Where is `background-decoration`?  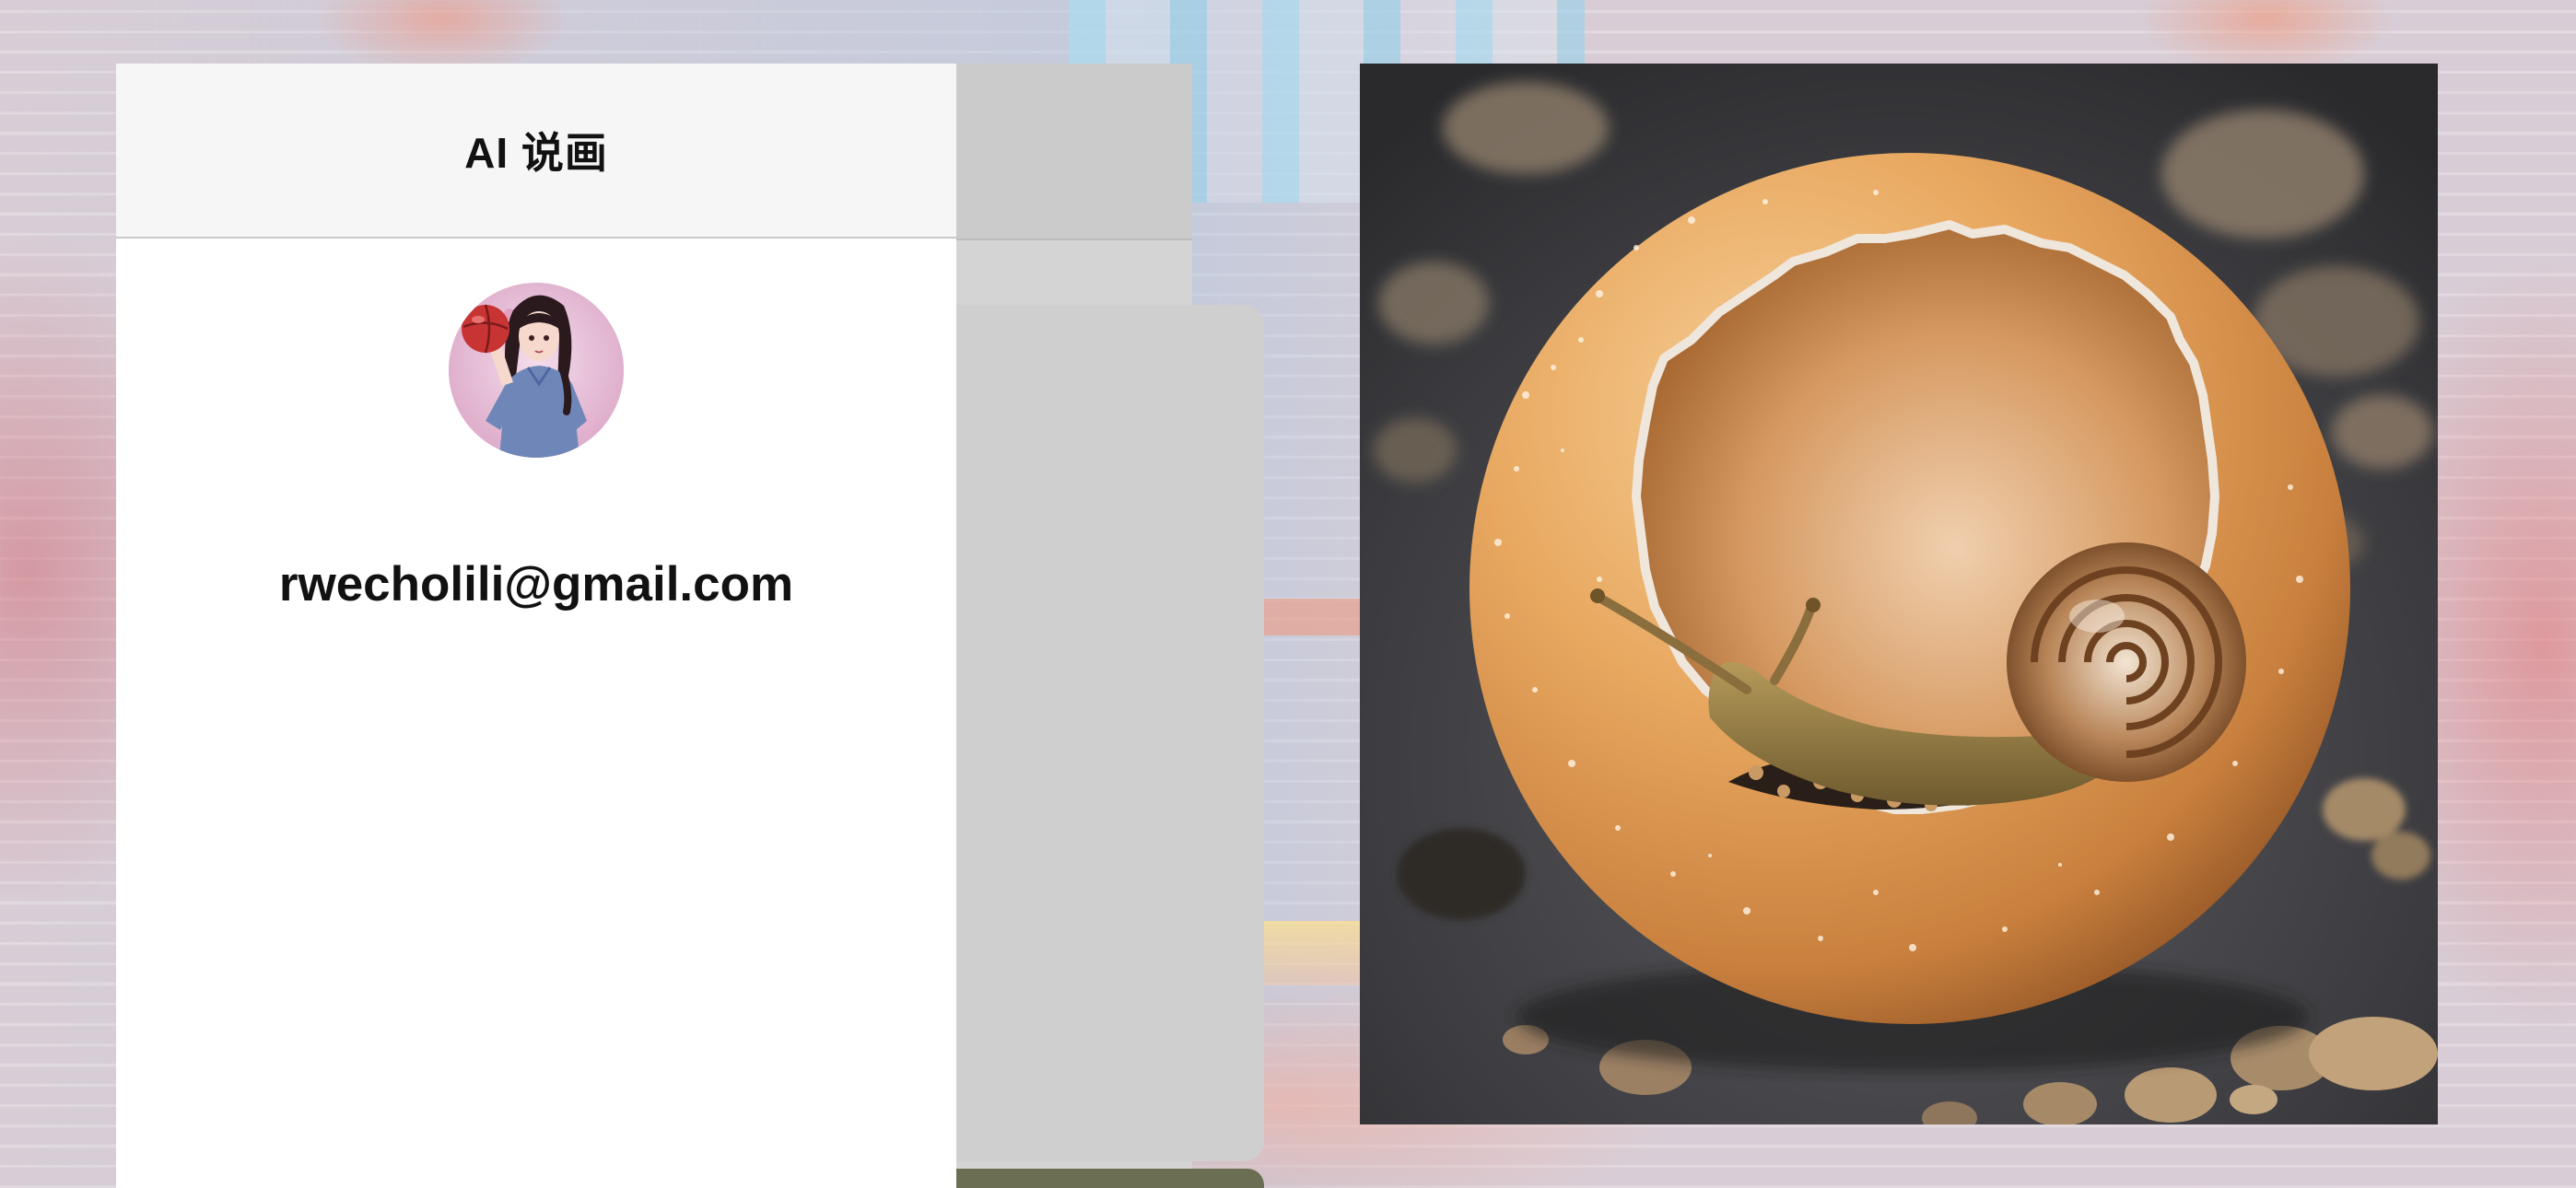
background-decoration is located at coordinates (1308, 617).